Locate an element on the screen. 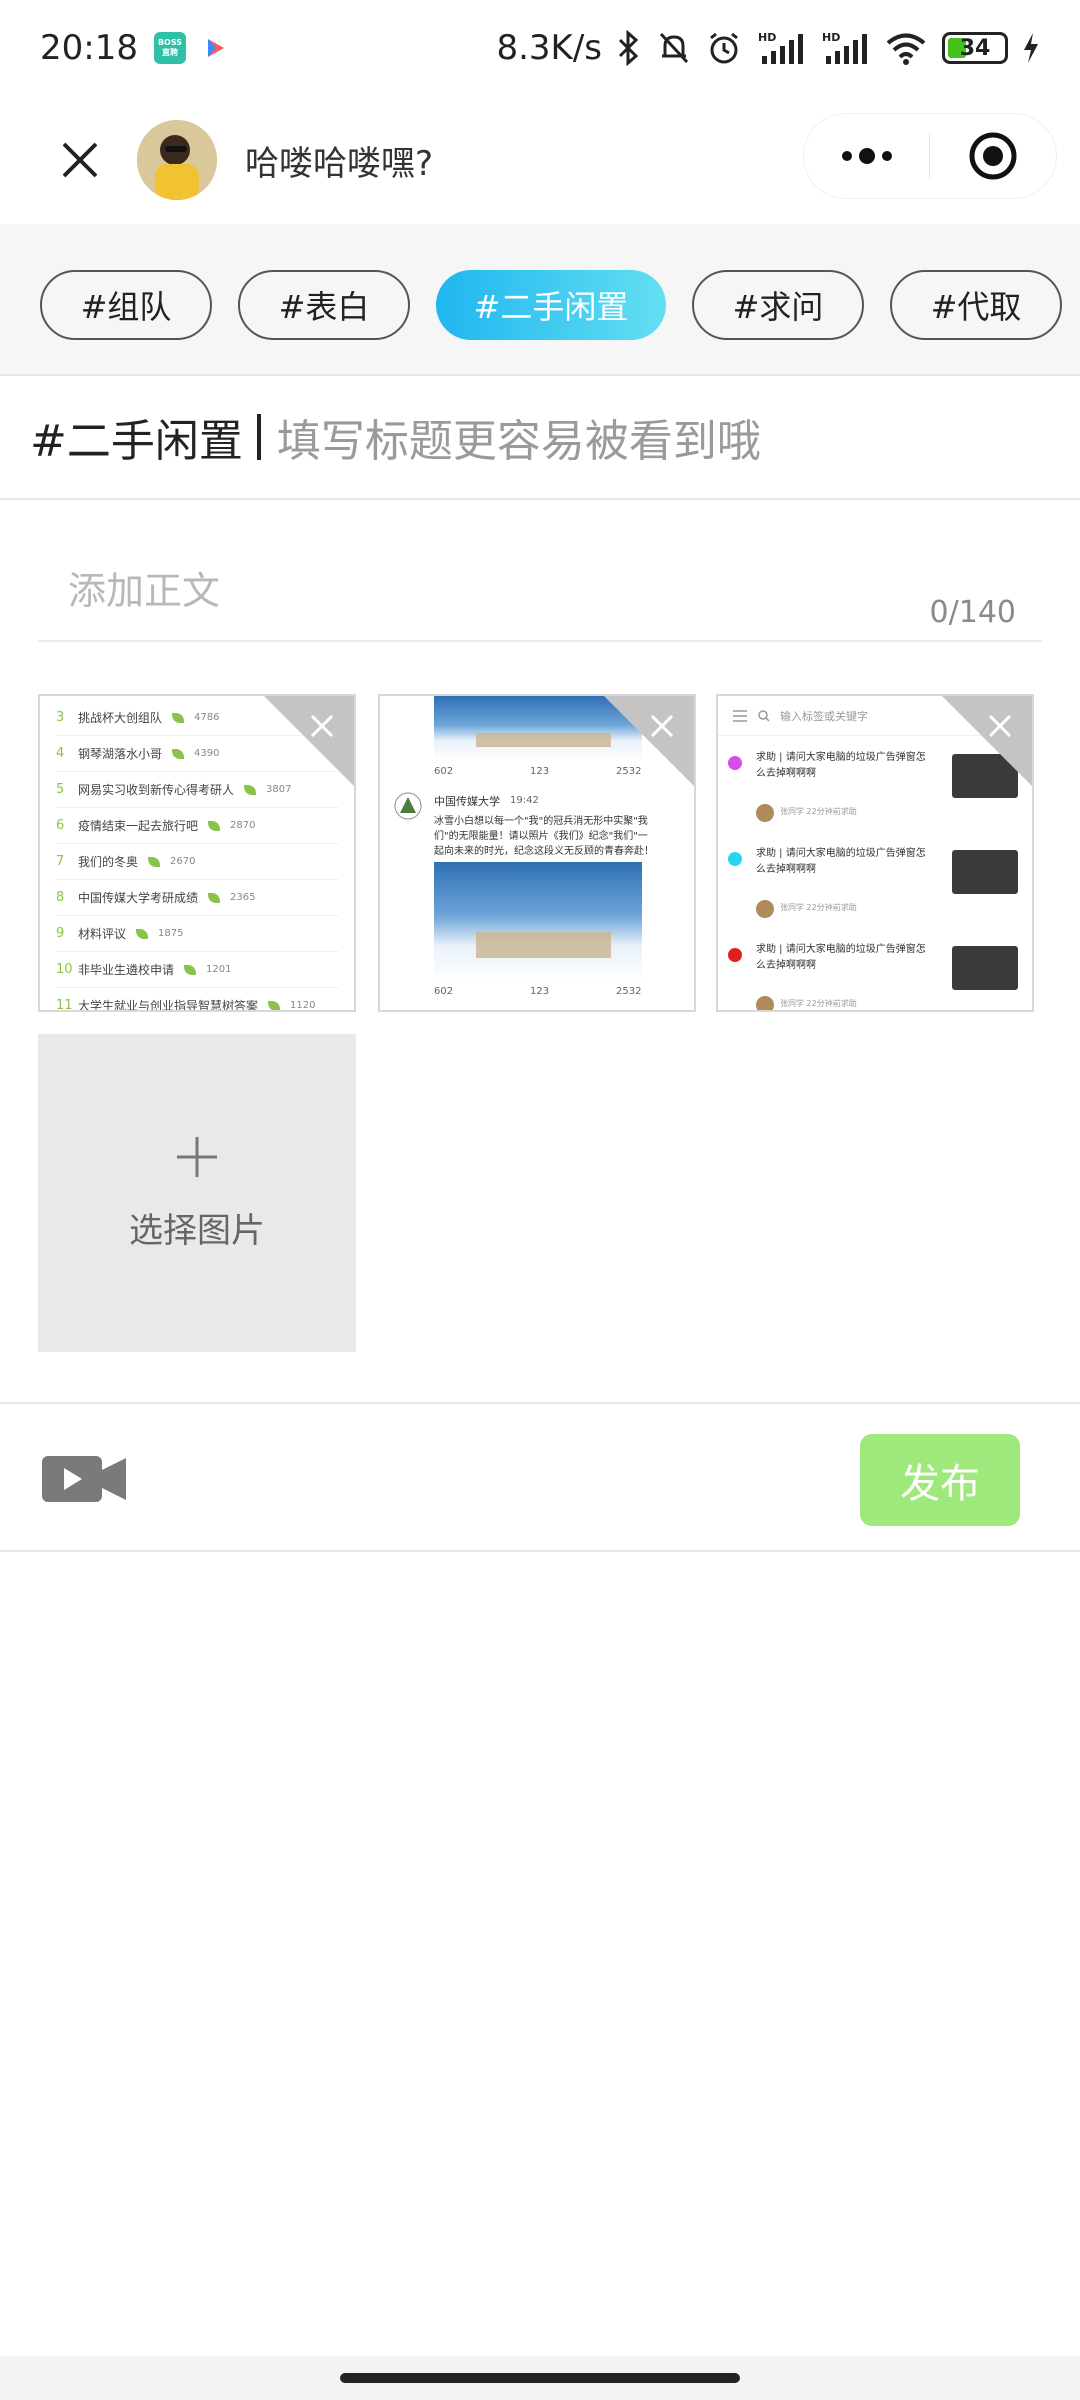 This screenshot has height=2400, width=1080. qa-meta: 张同学 22分钟前求助 is located at coordinates (818, 1003).